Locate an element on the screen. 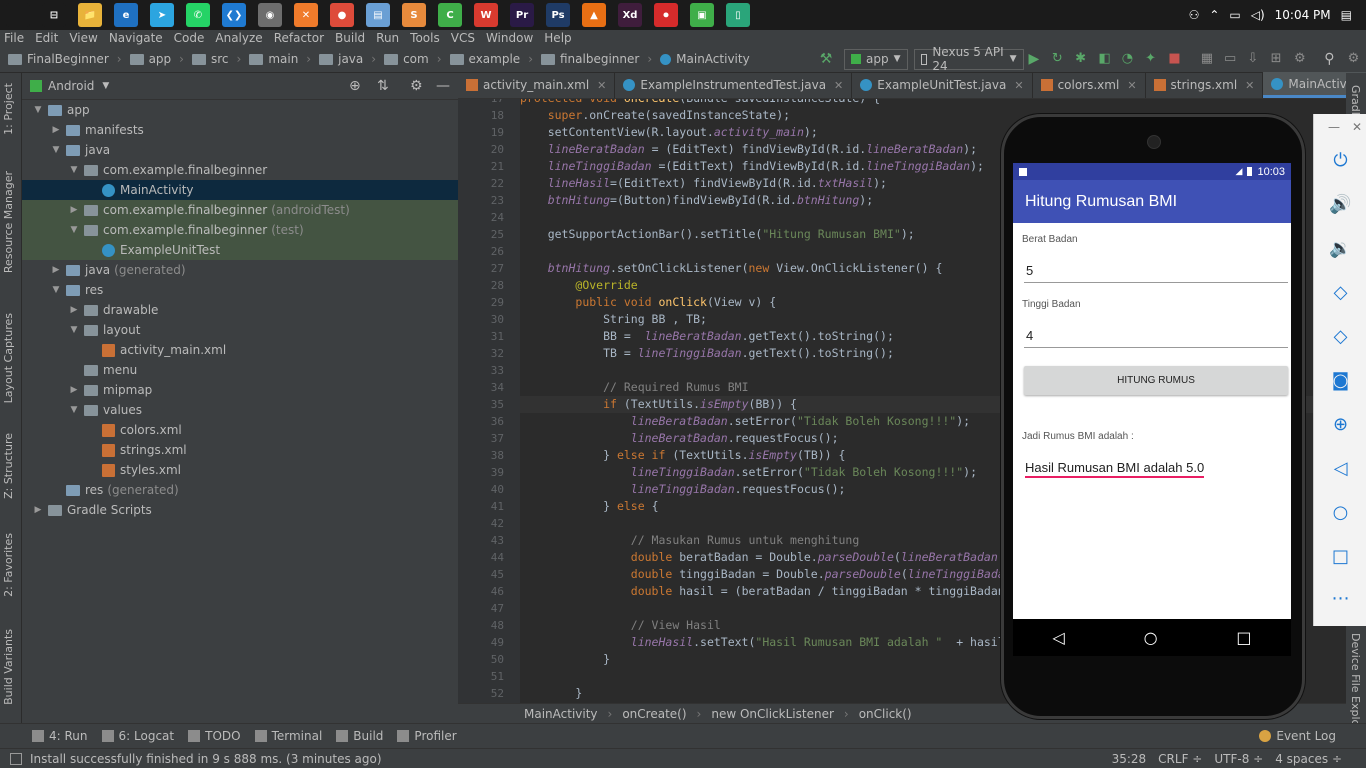 This screenshot has width=1366, height=768. layout-inspector-icon: ⊞ is located at coordinates (1277, 59).